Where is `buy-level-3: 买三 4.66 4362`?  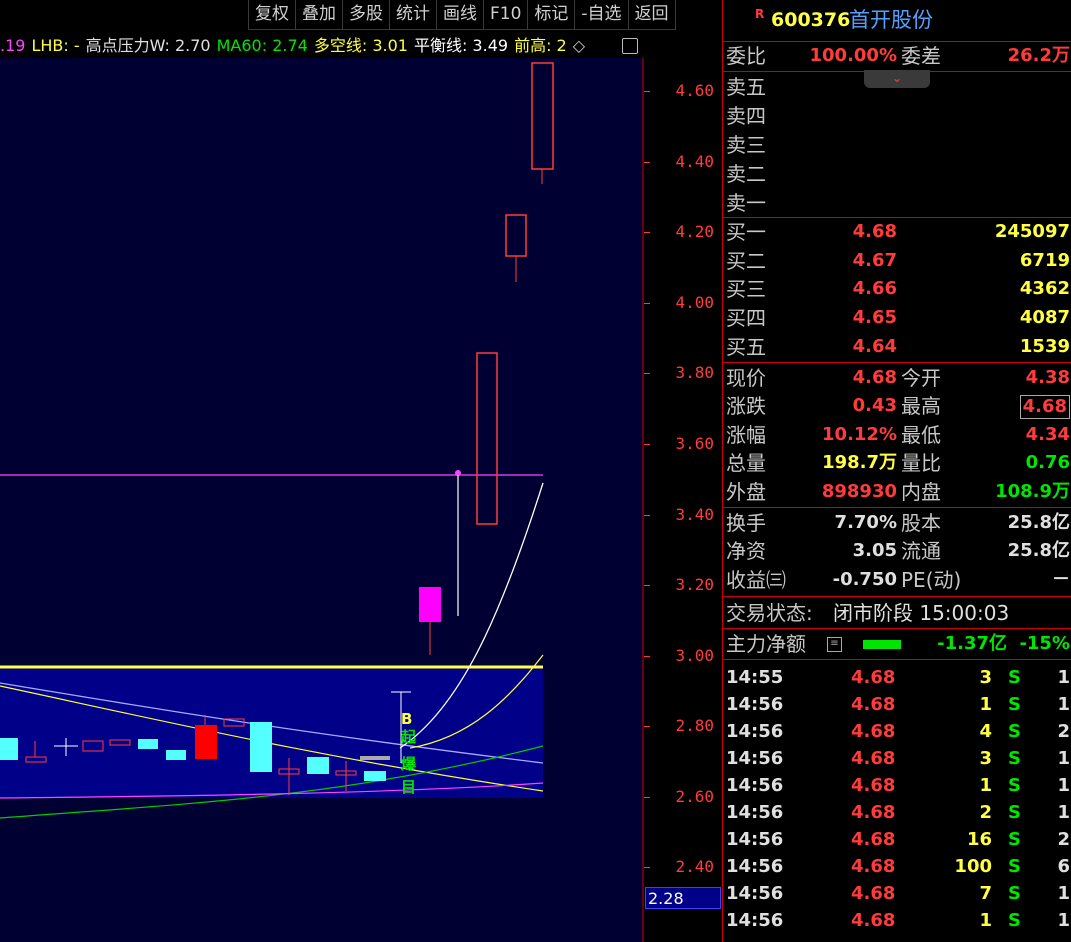 buy-level-3: 买三 4.66 4362 is located at coordinates (897, 289).